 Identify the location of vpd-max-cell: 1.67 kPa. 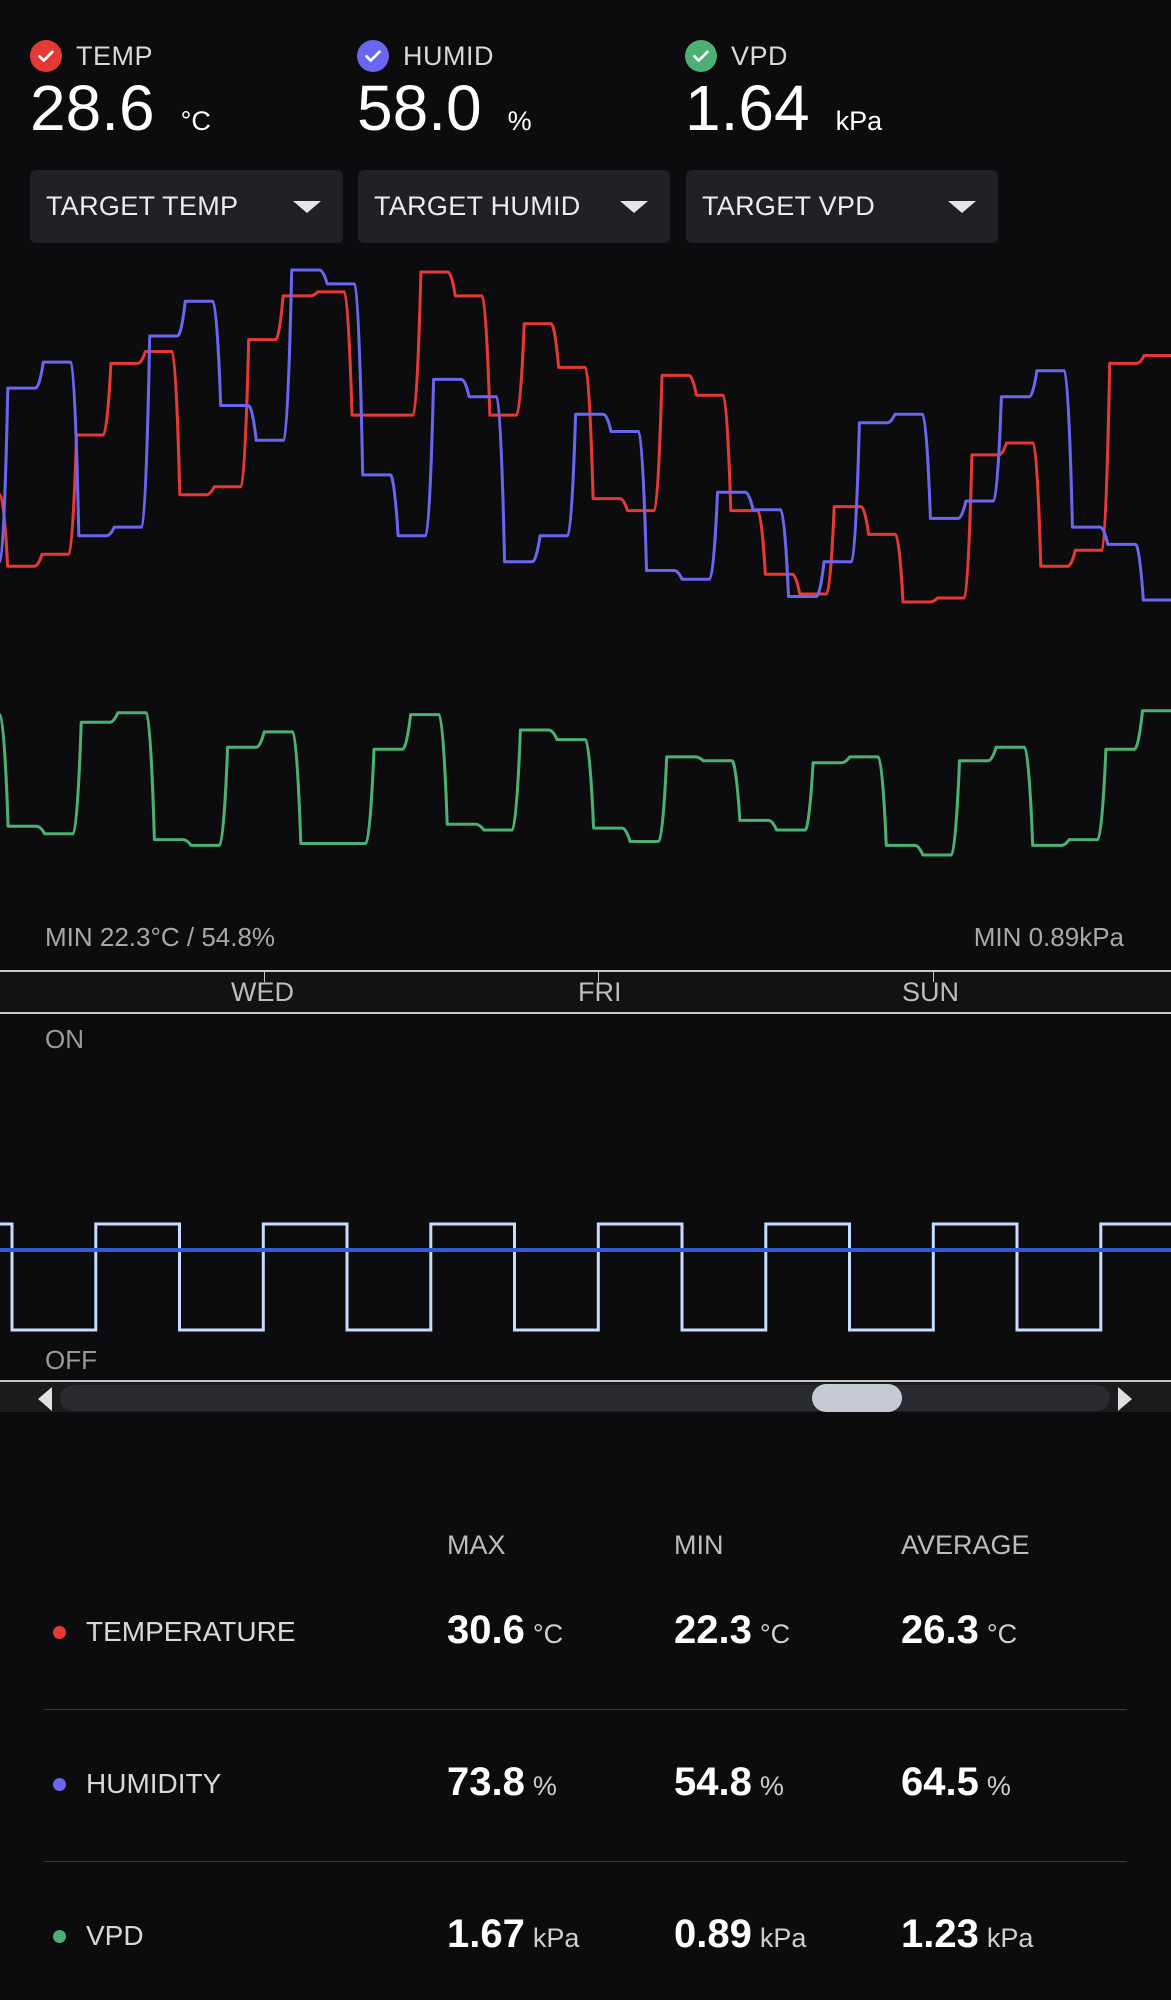
(513, 1934).